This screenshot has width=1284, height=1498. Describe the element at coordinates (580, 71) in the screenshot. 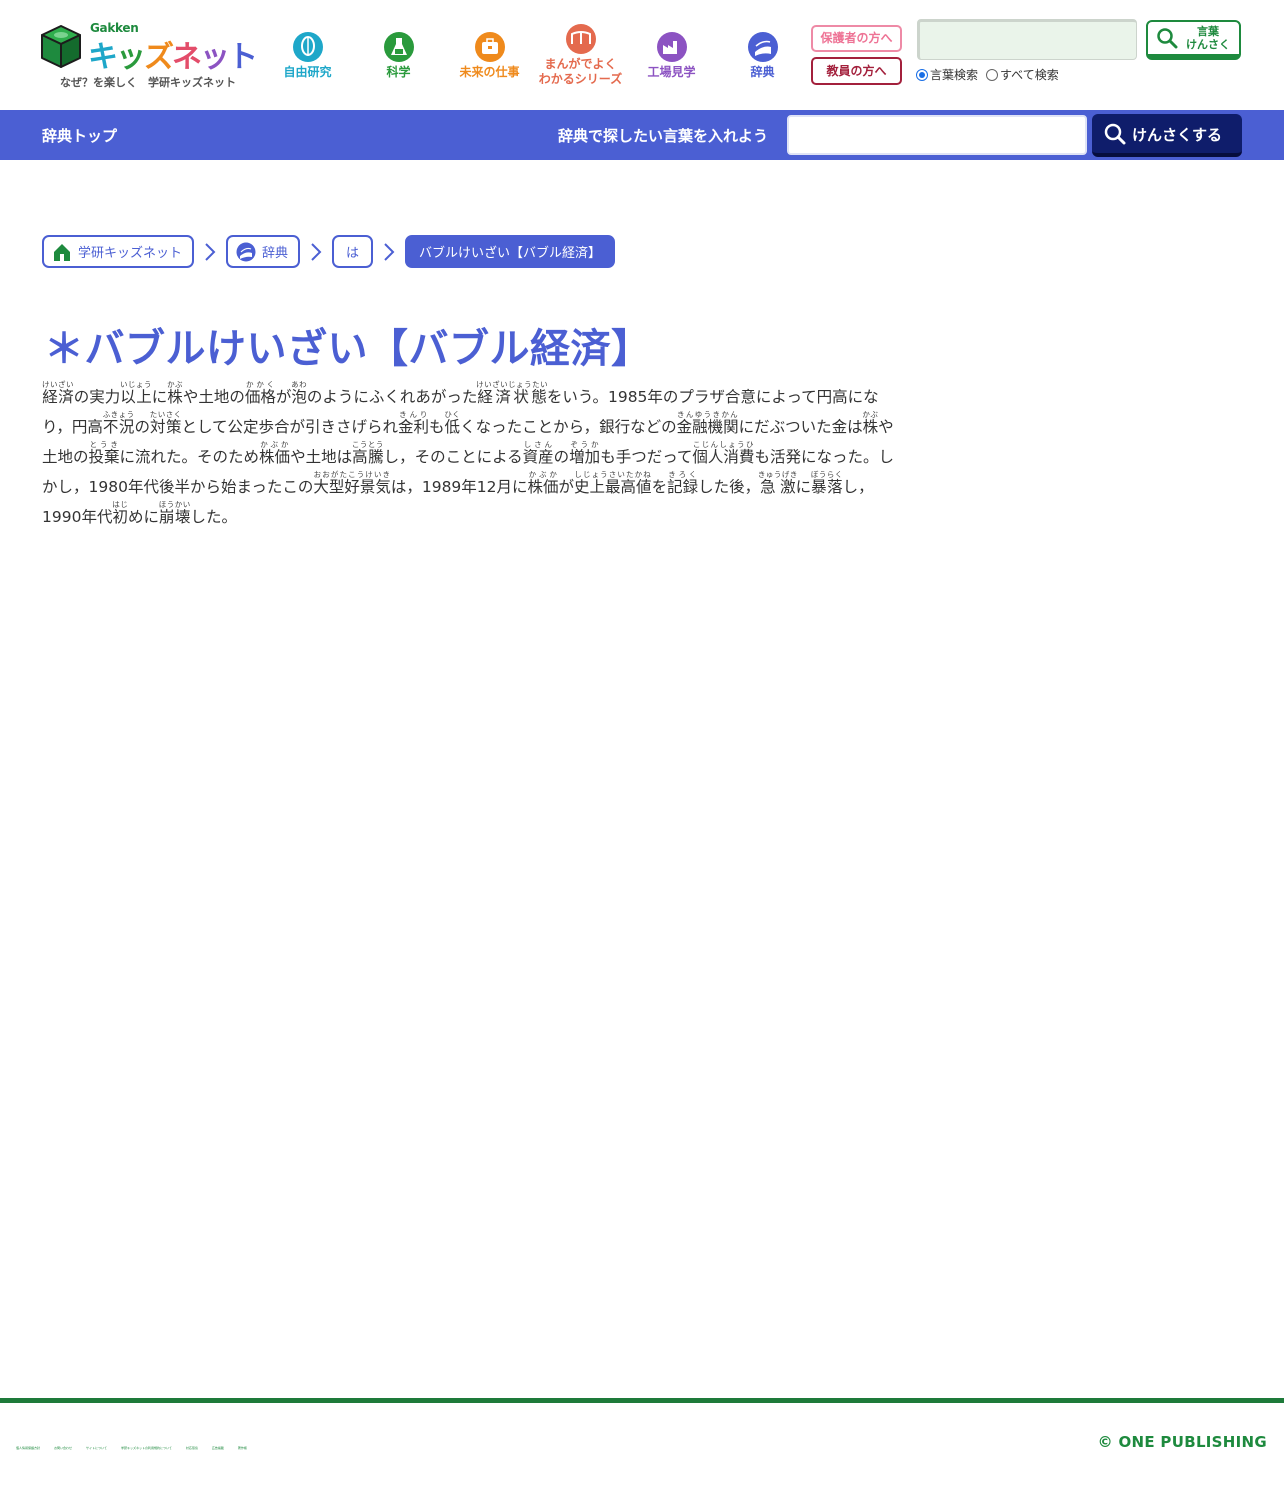

I see `nav-manga-label: まんがでよく わかるシリーズ` at that location.